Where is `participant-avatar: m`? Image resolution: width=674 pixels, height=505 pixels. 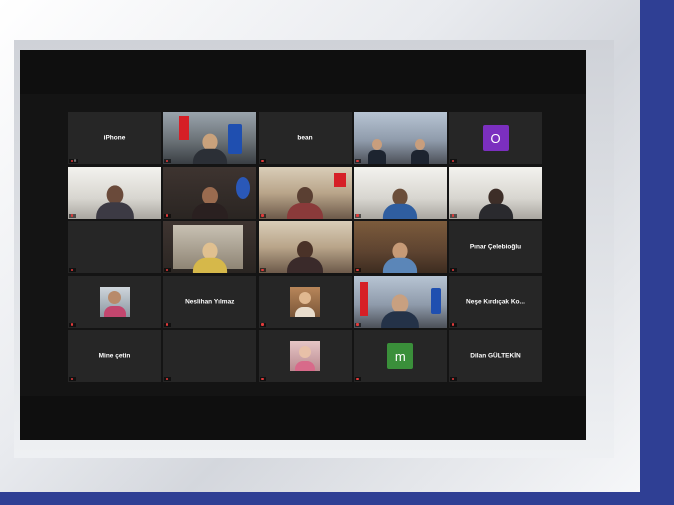
participant-avatar: m is located at coordinates (400, 356).